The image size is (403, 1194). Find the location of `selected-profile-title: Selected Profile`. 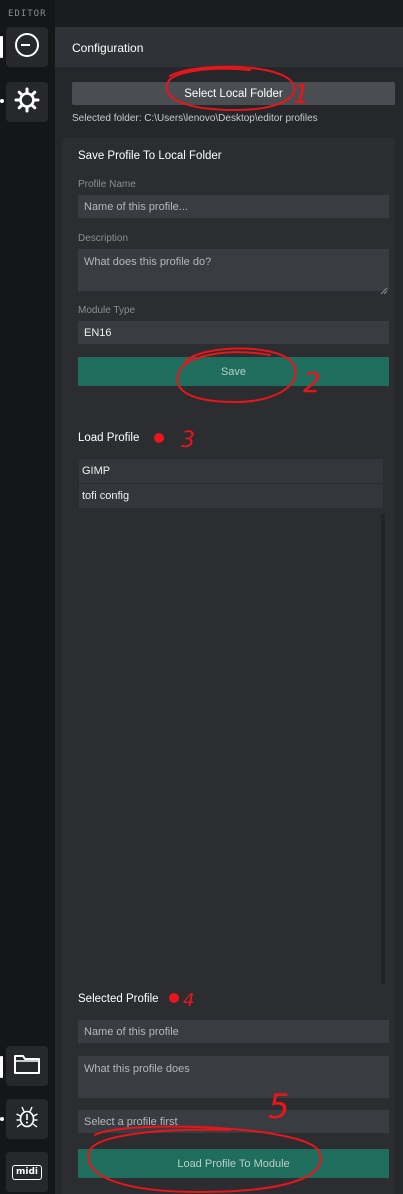

selected-profile-title: Selected Profile is located at coordinates (118, 999).